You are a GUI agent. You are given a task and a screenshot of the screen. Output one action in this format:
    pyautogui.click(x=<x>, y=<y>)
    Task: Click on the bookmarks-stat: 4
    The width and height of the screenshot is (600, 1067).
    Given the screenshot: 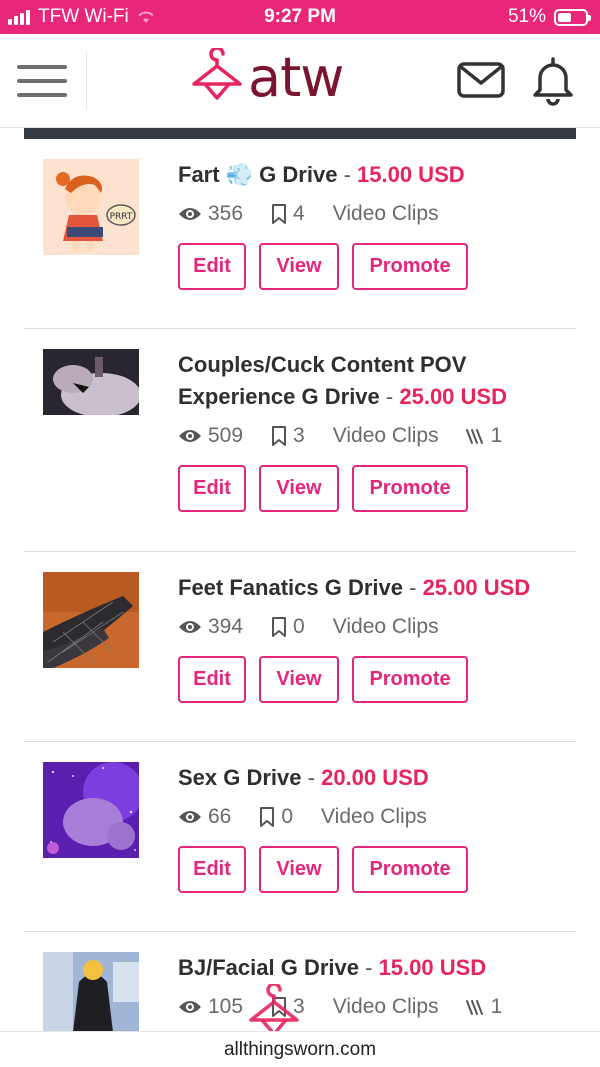 What is the action you would take?
    pyautogui.click(x=288, y=214)
    